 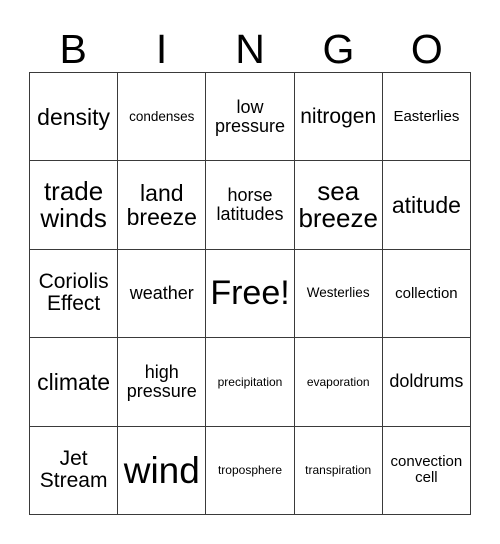 I want to click on bingo-cell-g3: Westerlies, so click(x=338, y=294).